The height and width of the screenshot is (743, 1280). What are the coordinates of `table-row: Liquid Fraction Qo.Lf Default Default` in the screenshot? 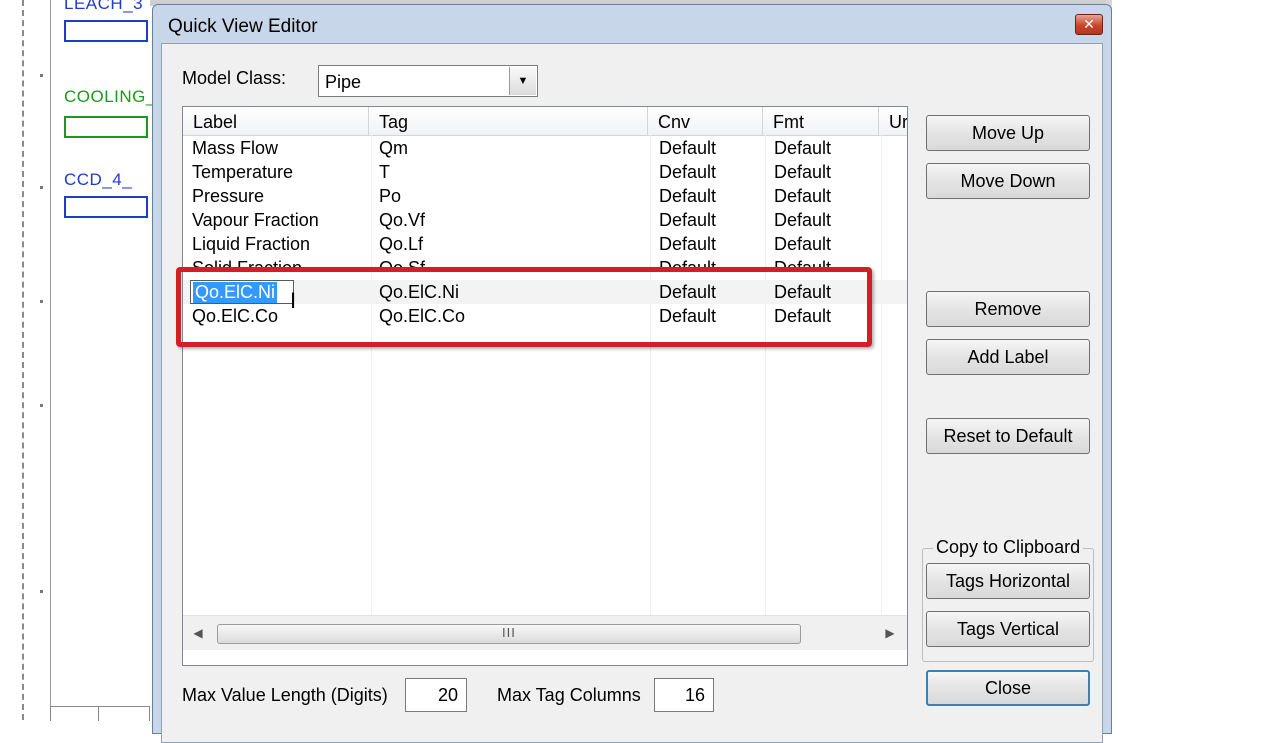 It's located at (545, 244).